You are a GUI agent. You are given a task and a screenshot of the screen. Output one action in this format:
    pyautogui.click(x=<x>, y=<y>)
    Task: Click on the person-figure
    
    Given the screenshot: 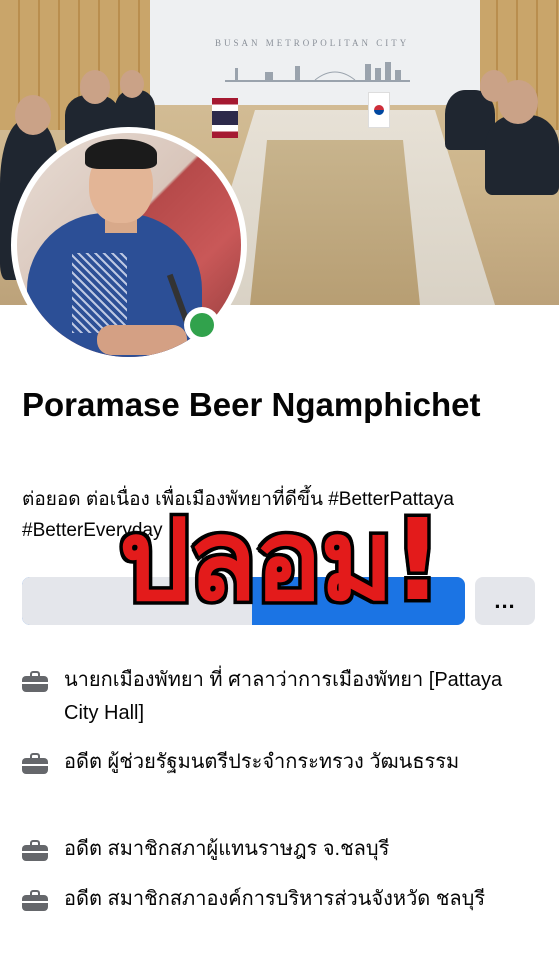 What is the action you would take?
    pyautogui.click(x=522, y=155)
    